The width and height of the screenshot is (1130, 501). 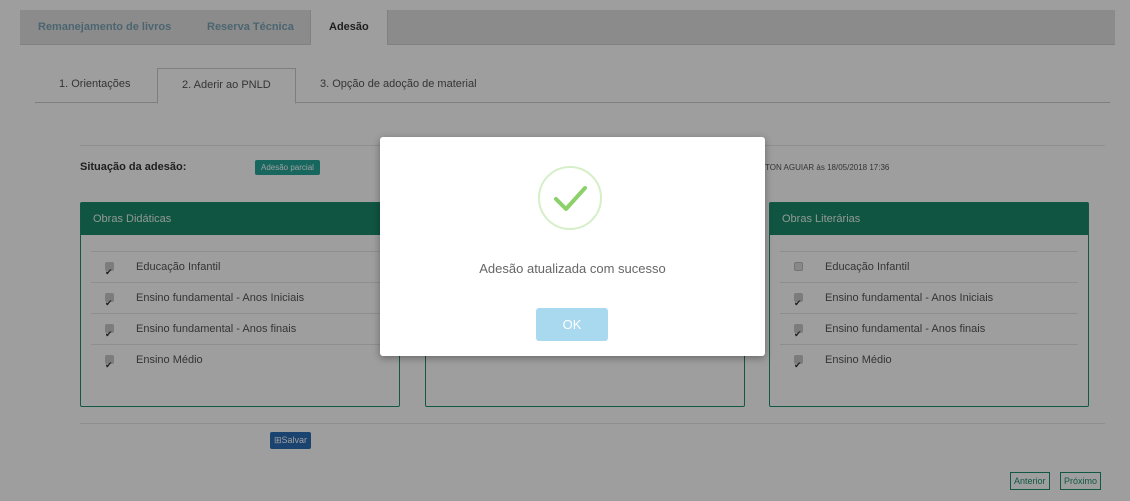 I want to click on success-dialog: Adesão atualizada com sucesso OK, so click(x=572, y=246).